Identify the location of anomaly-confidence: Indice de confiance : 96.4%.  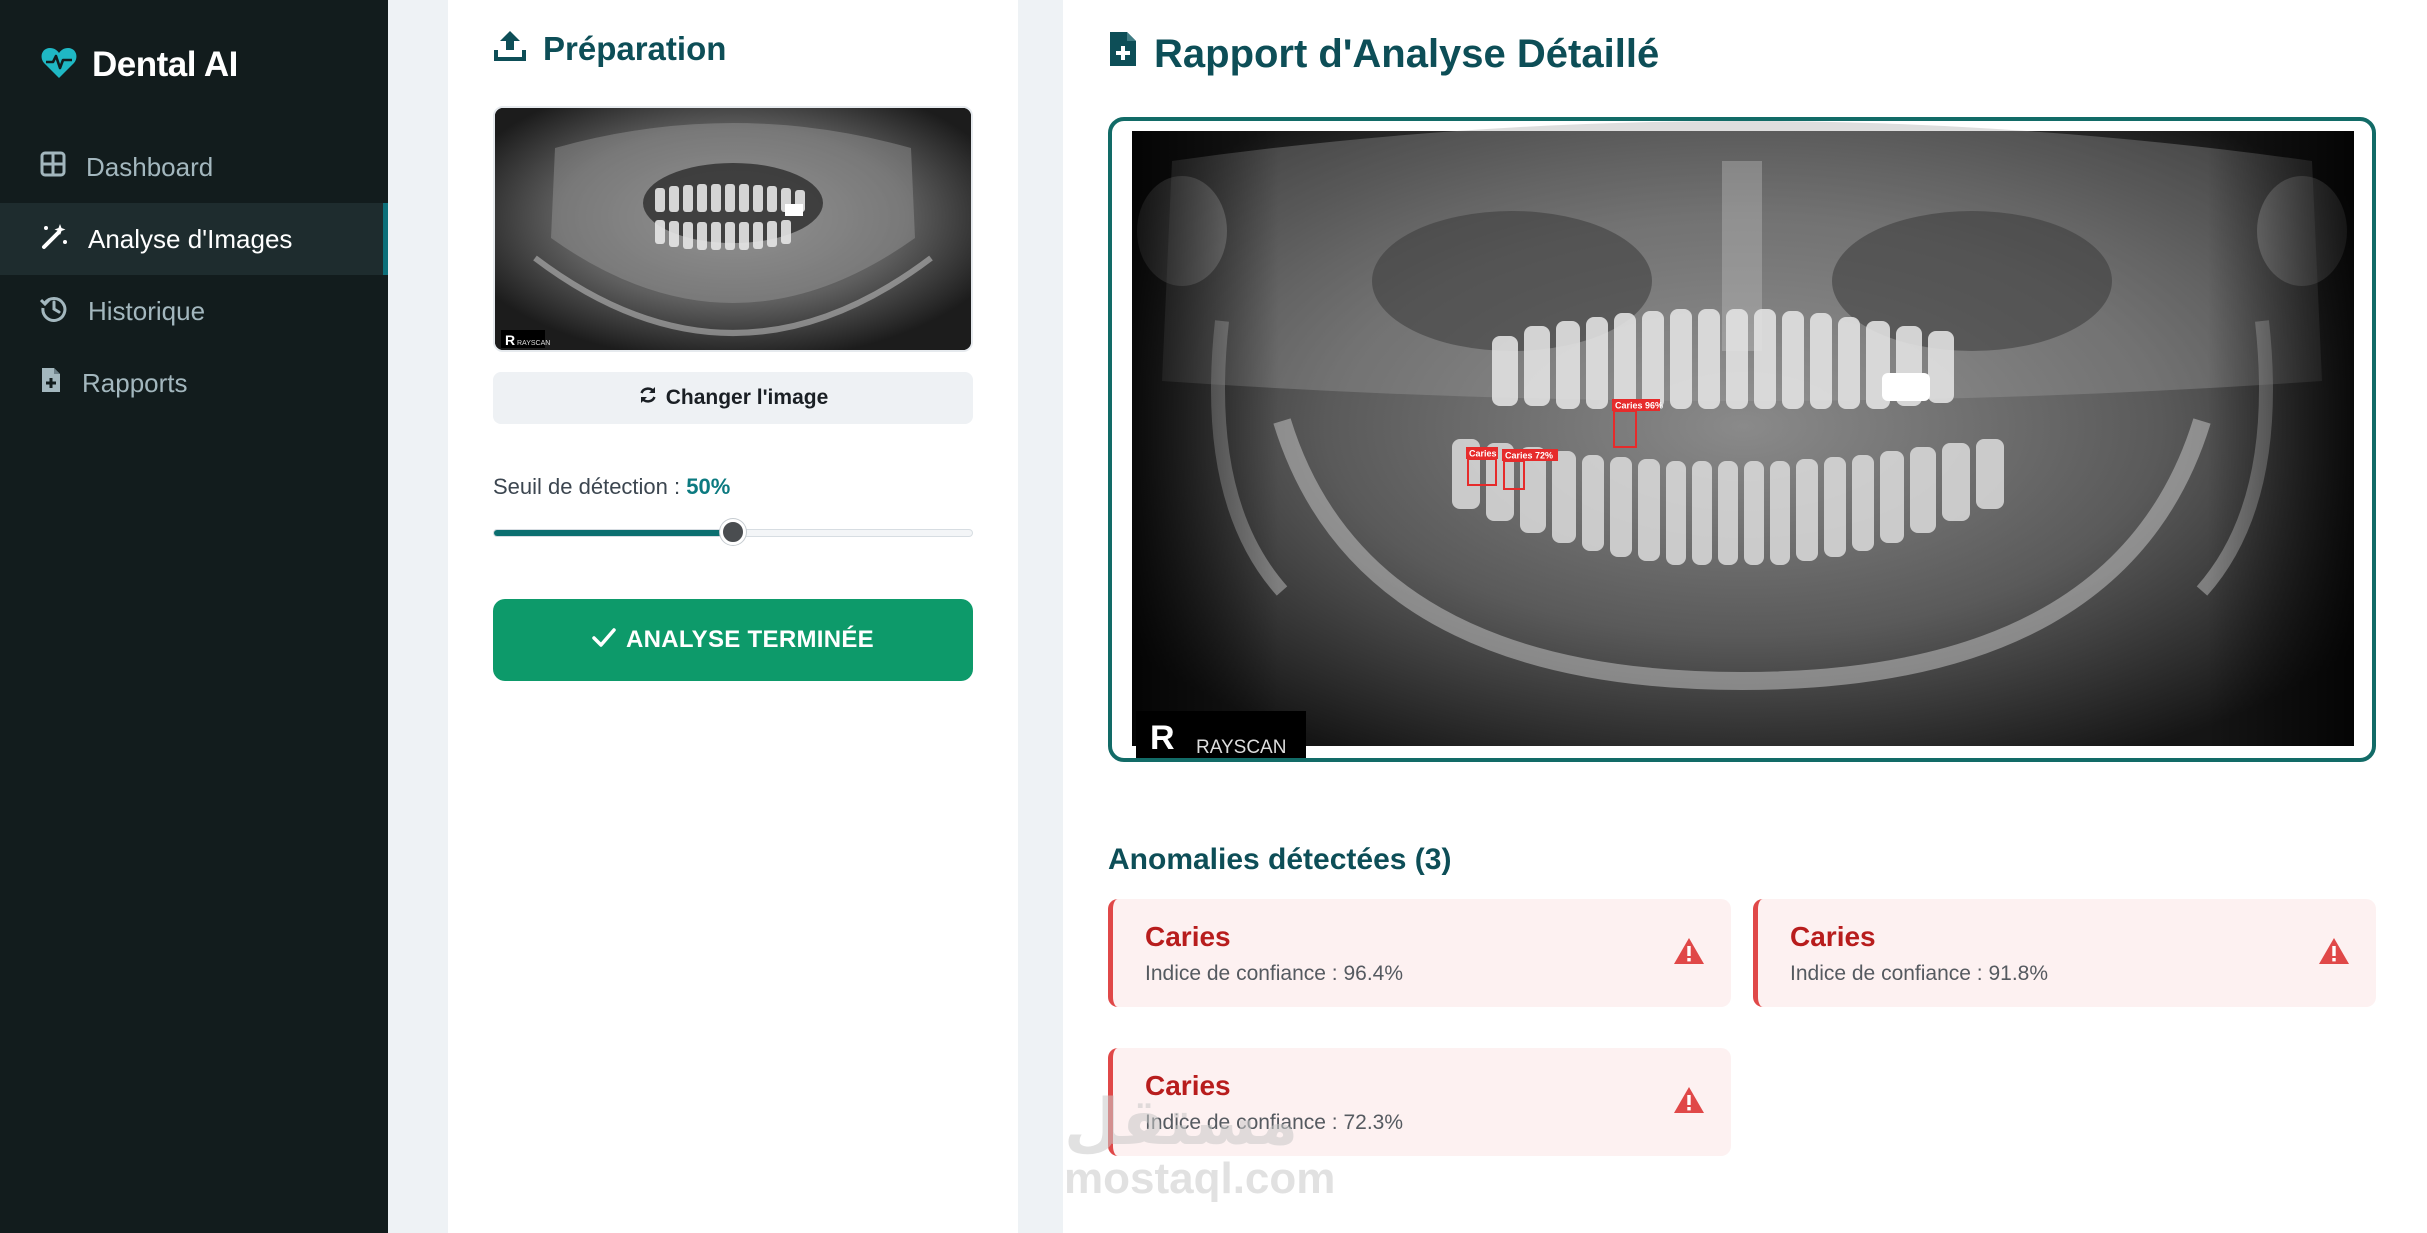
(1274, 973).